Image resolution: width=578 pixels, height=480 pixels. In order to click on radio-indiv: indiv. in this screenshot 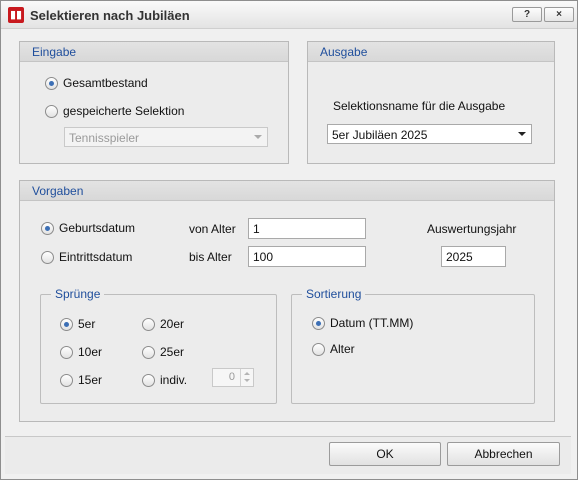, I will do `click(164, 380)`.